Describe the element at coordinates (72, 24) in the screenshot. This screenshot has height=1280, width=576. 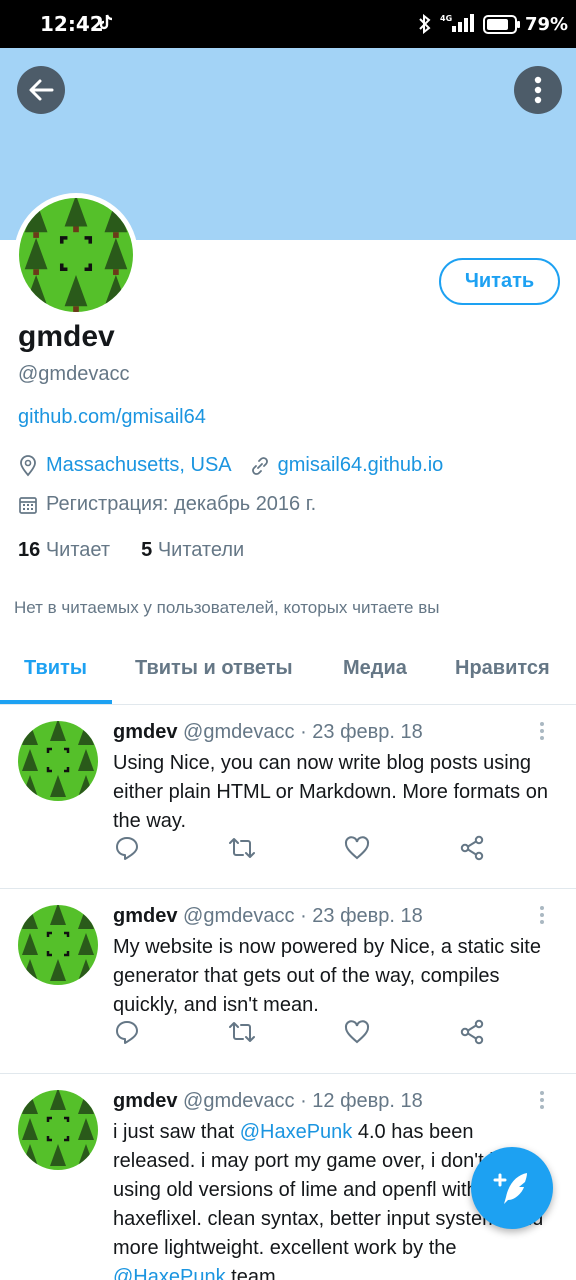
I see `status-time: 12:42` at that location.